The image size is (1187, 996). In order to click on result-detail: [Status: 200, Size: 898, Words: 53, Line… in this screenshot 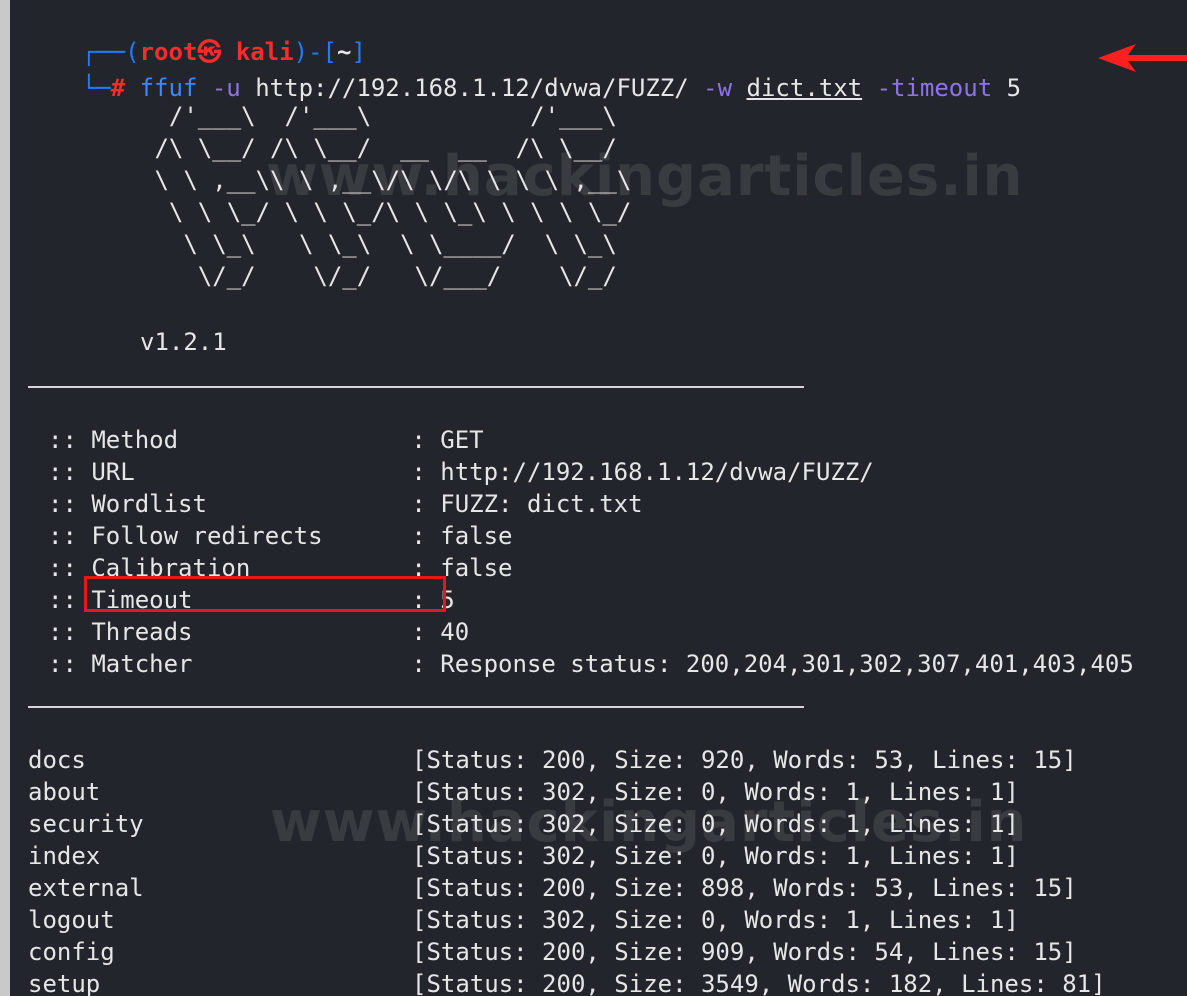, I will do `click(744, 888)`.